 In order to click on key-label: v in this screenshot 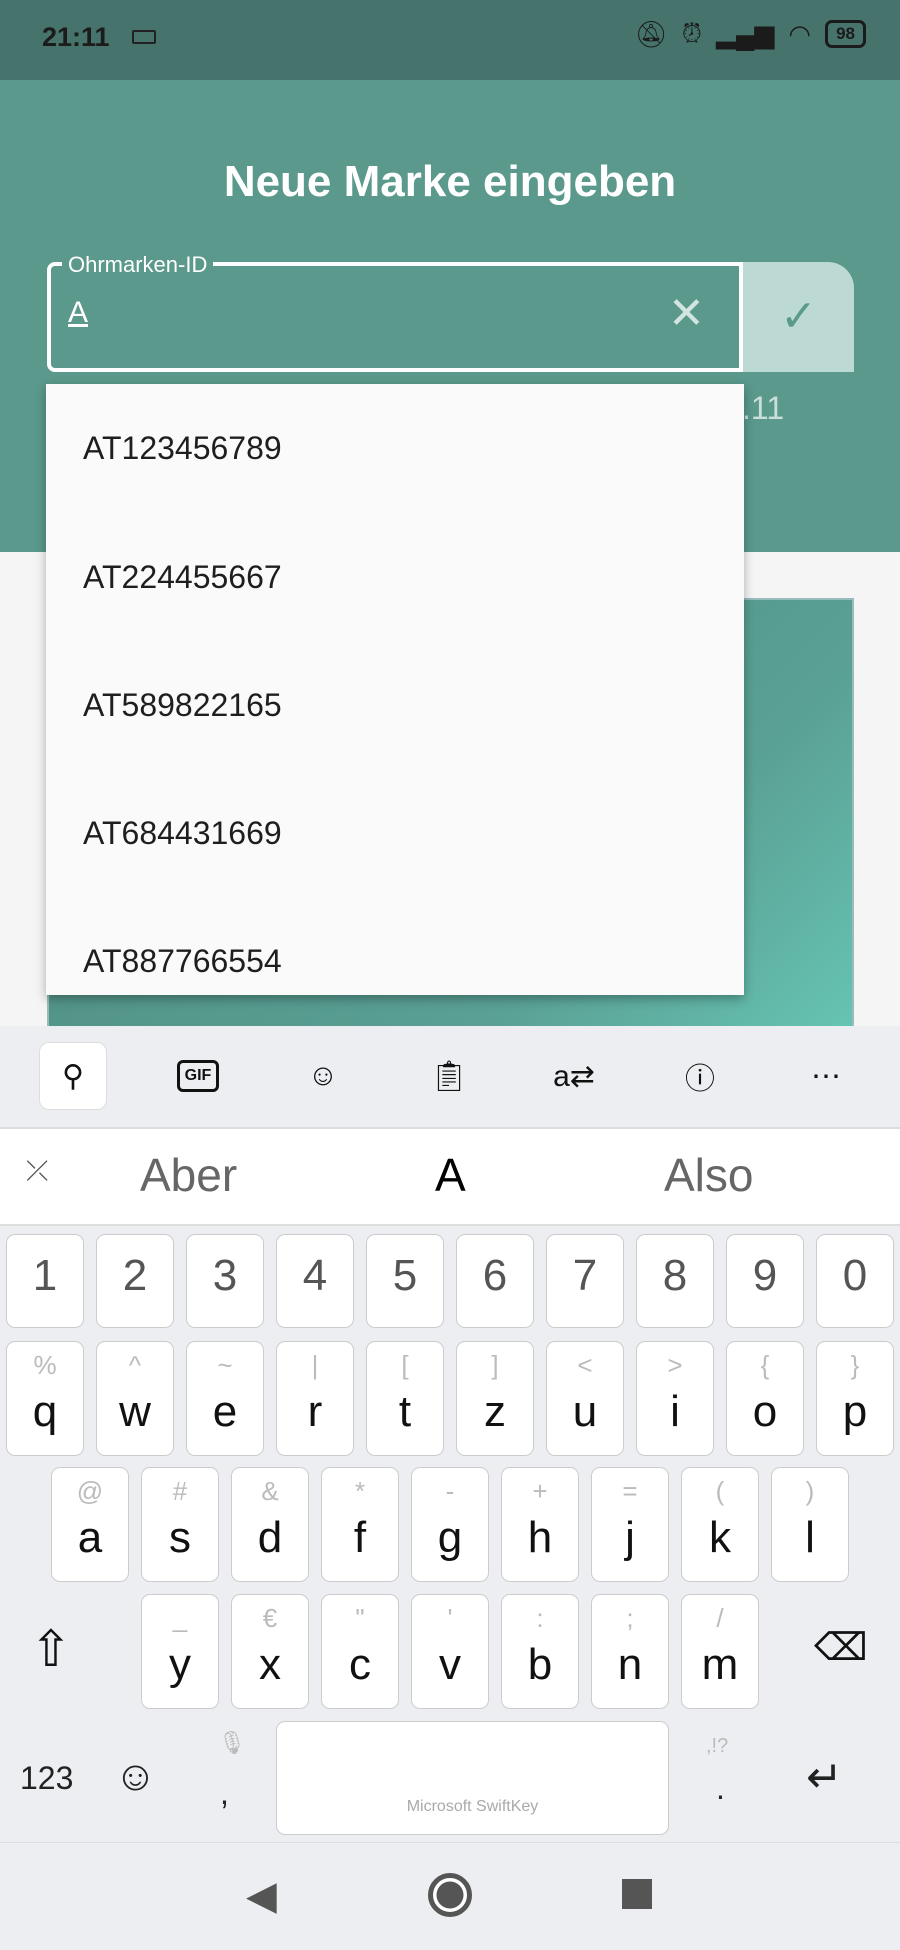, I will do `click(450, 1664)`.